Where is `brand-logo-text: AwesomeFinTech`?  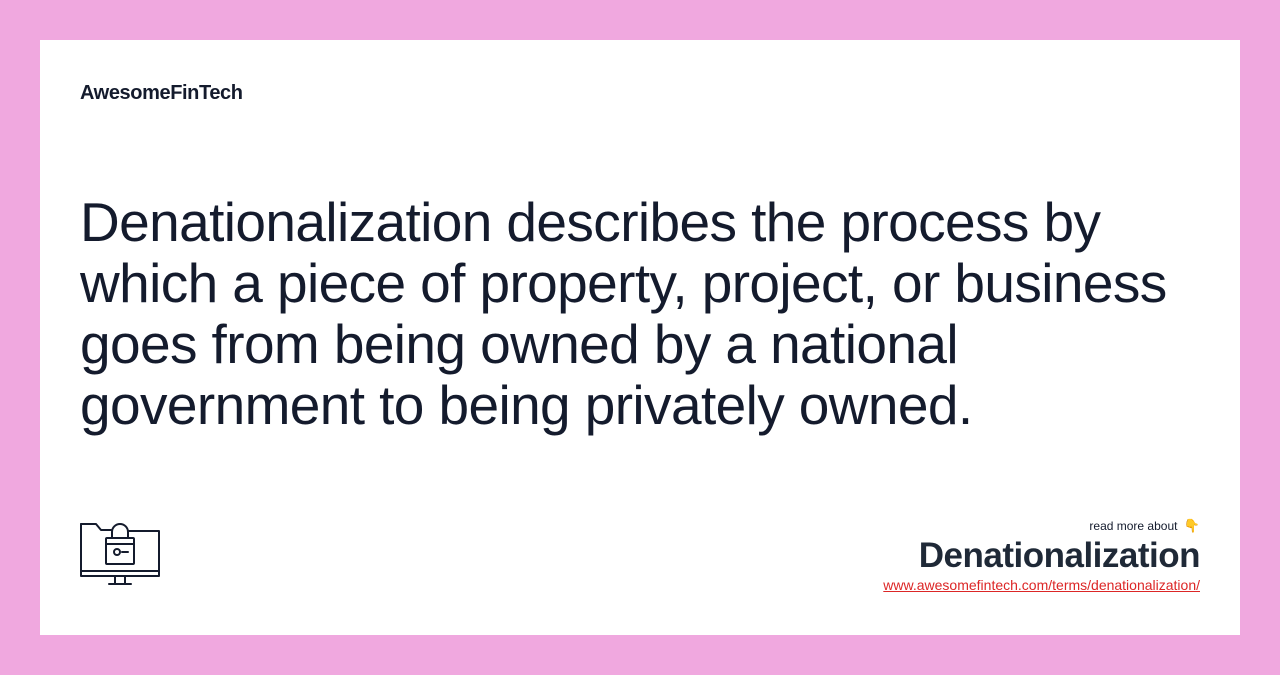 brand-logo-text: AwesomeFinTech is located at coordinates (161, 93).